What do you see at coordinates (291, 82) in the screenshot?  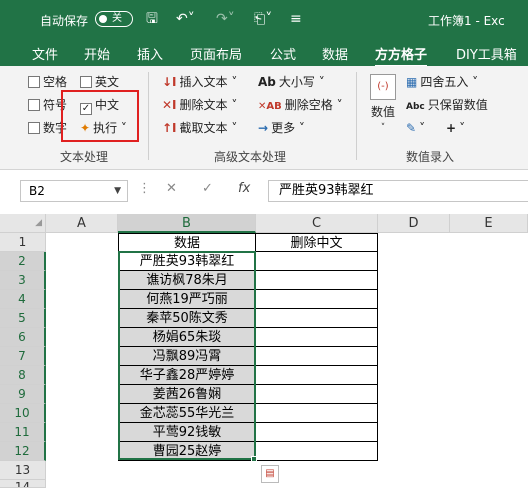 I see `case-button: Ab 大小写 ˅` at bounding box center [291, 82].